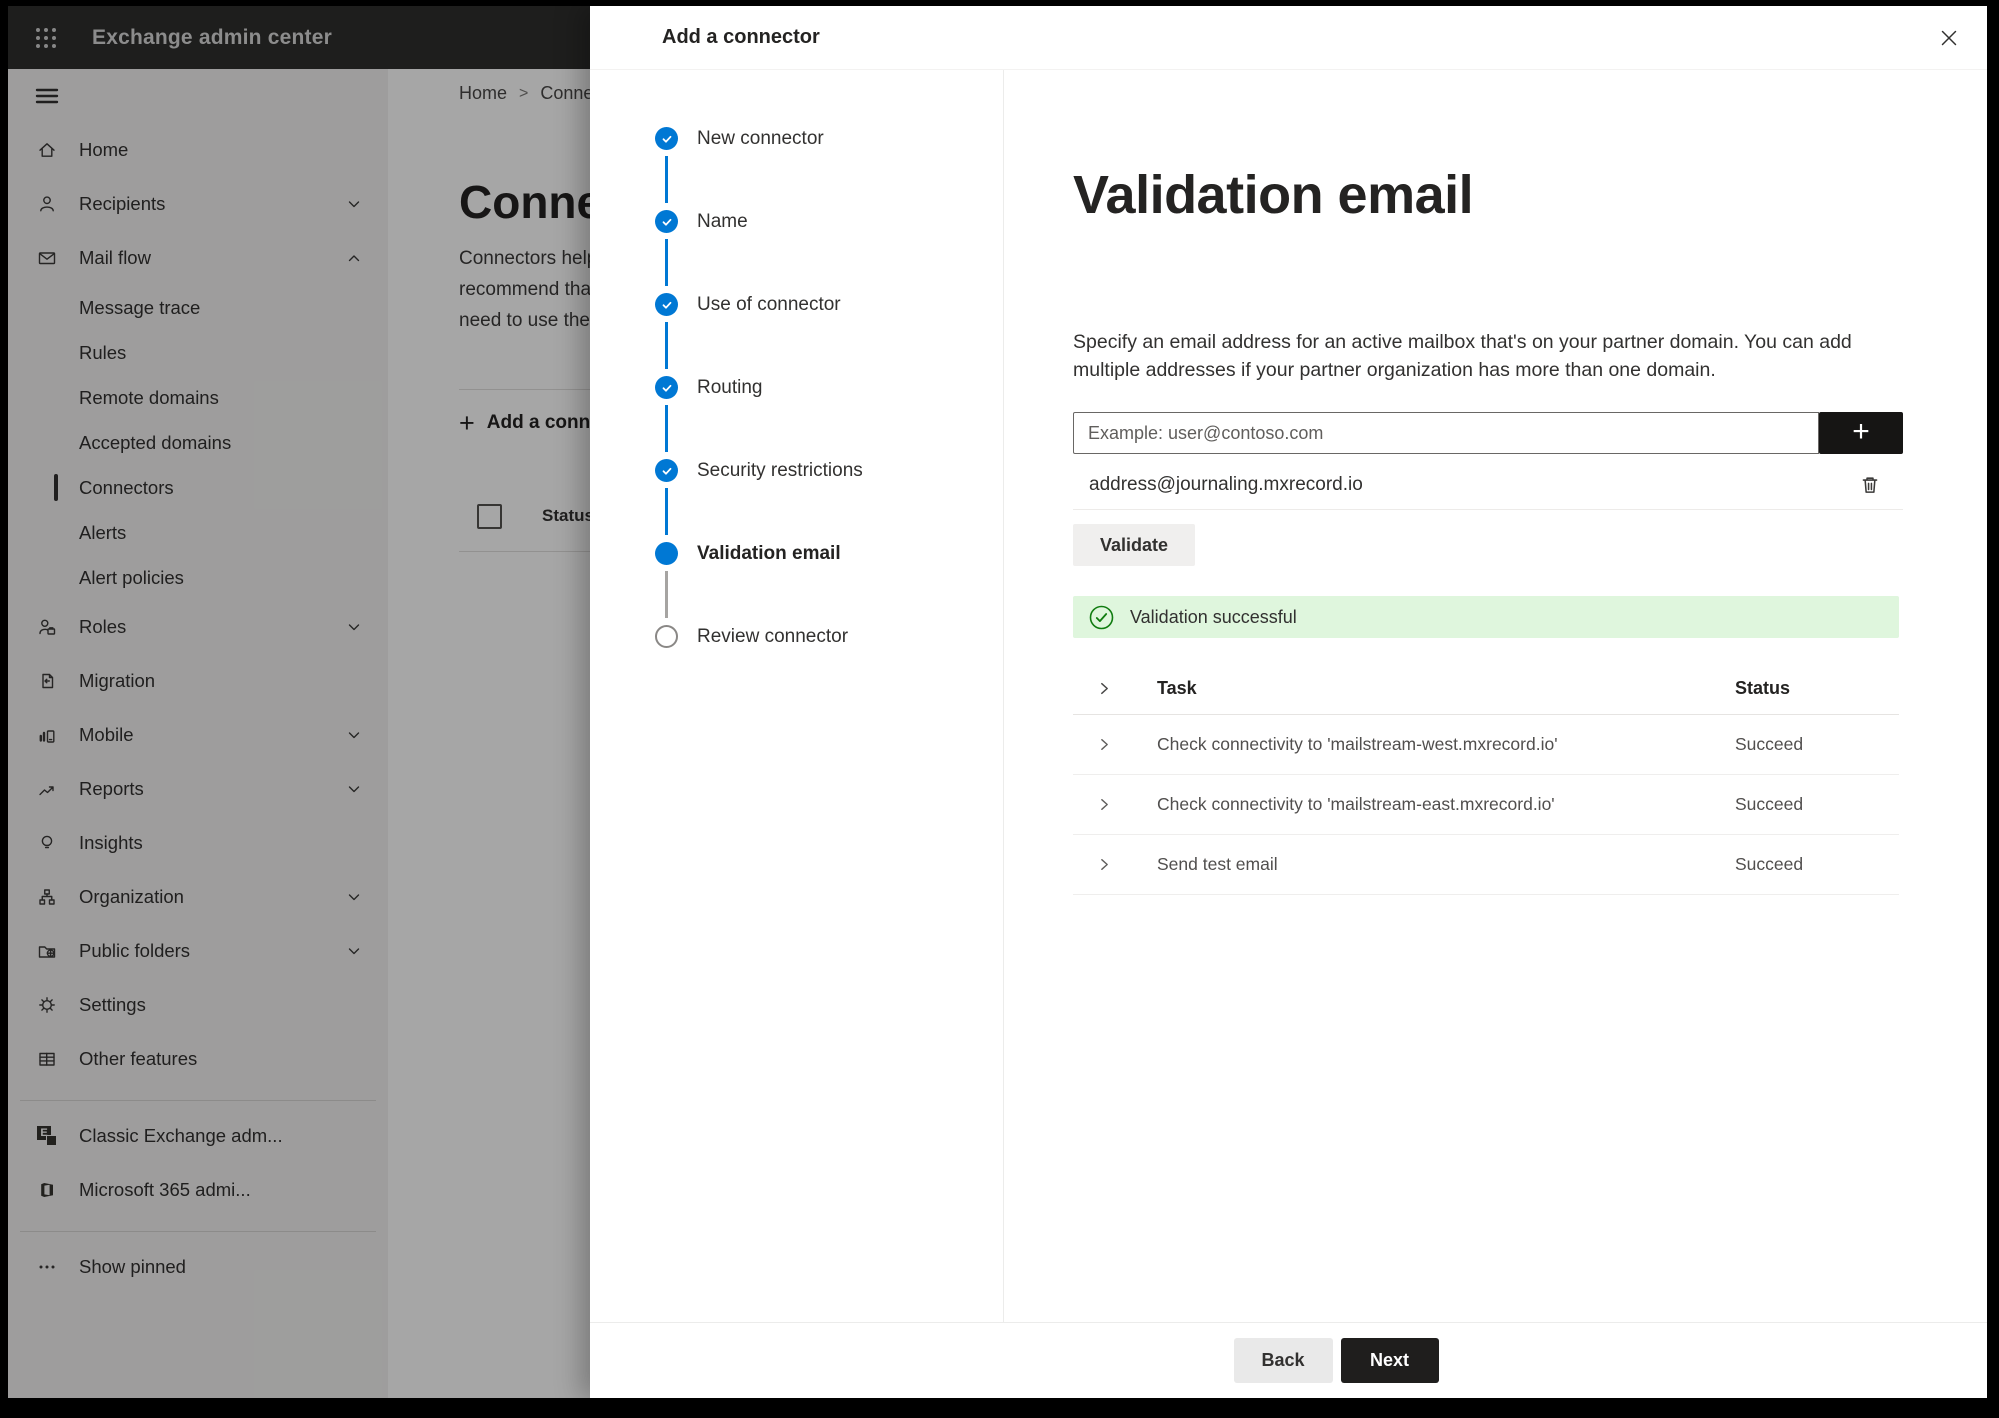  What do you see at coordinates (1763, 687) in the screenshot?
I see `status-column-header: Status` at bounding box center [1763, 687].